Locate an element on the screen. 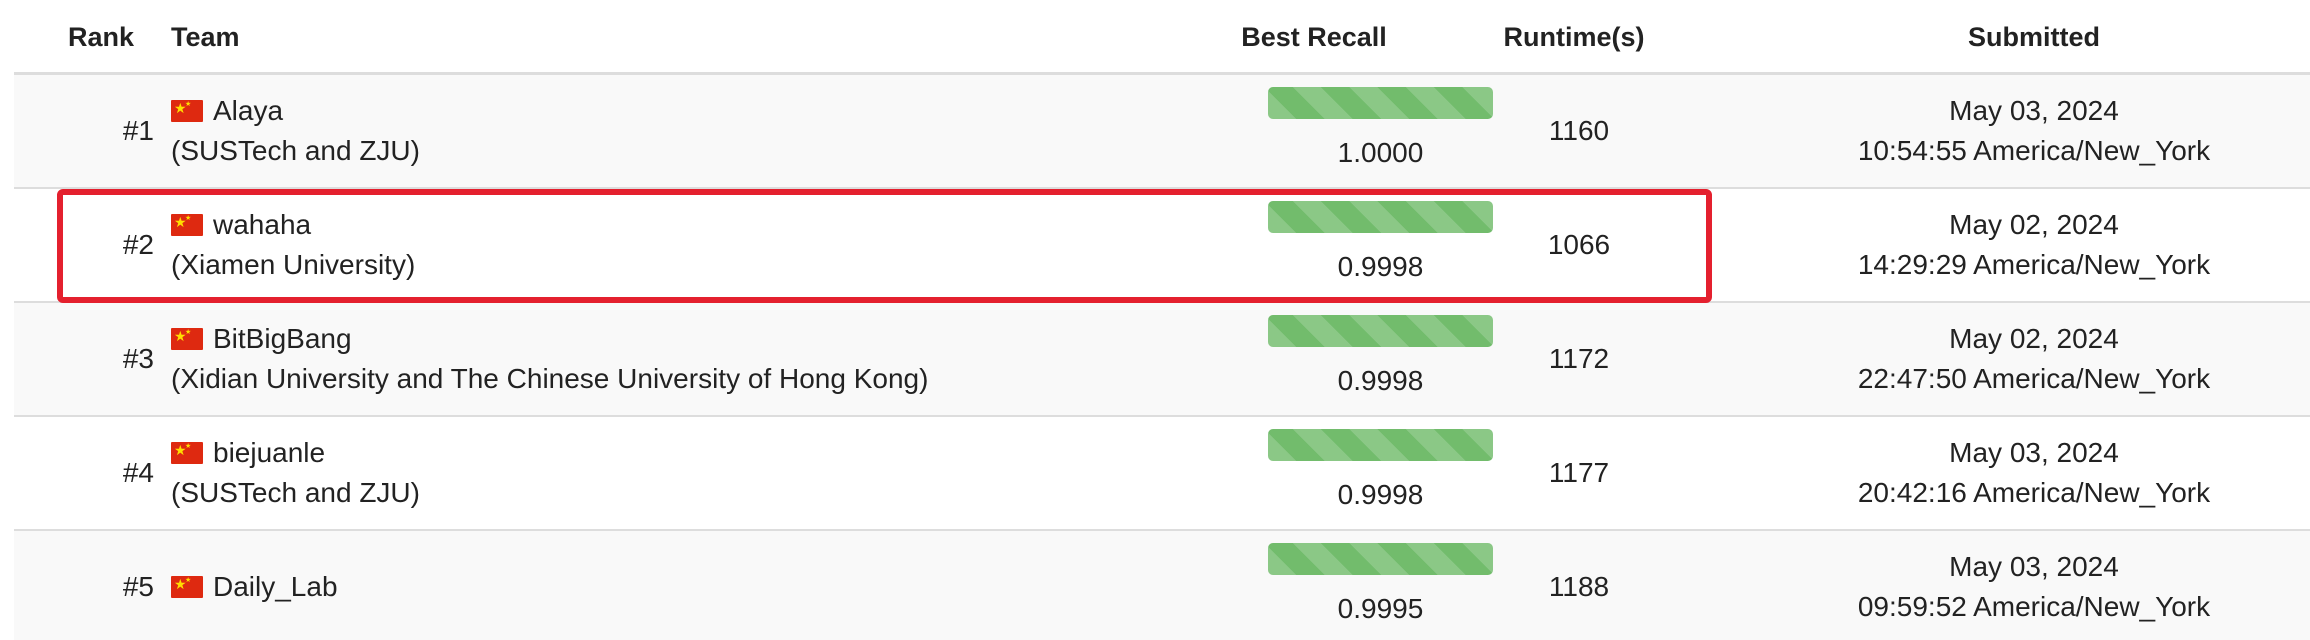 The width and height of the screenshot is (2310, 640). header-team: Team is located at coordinates (205, 37).